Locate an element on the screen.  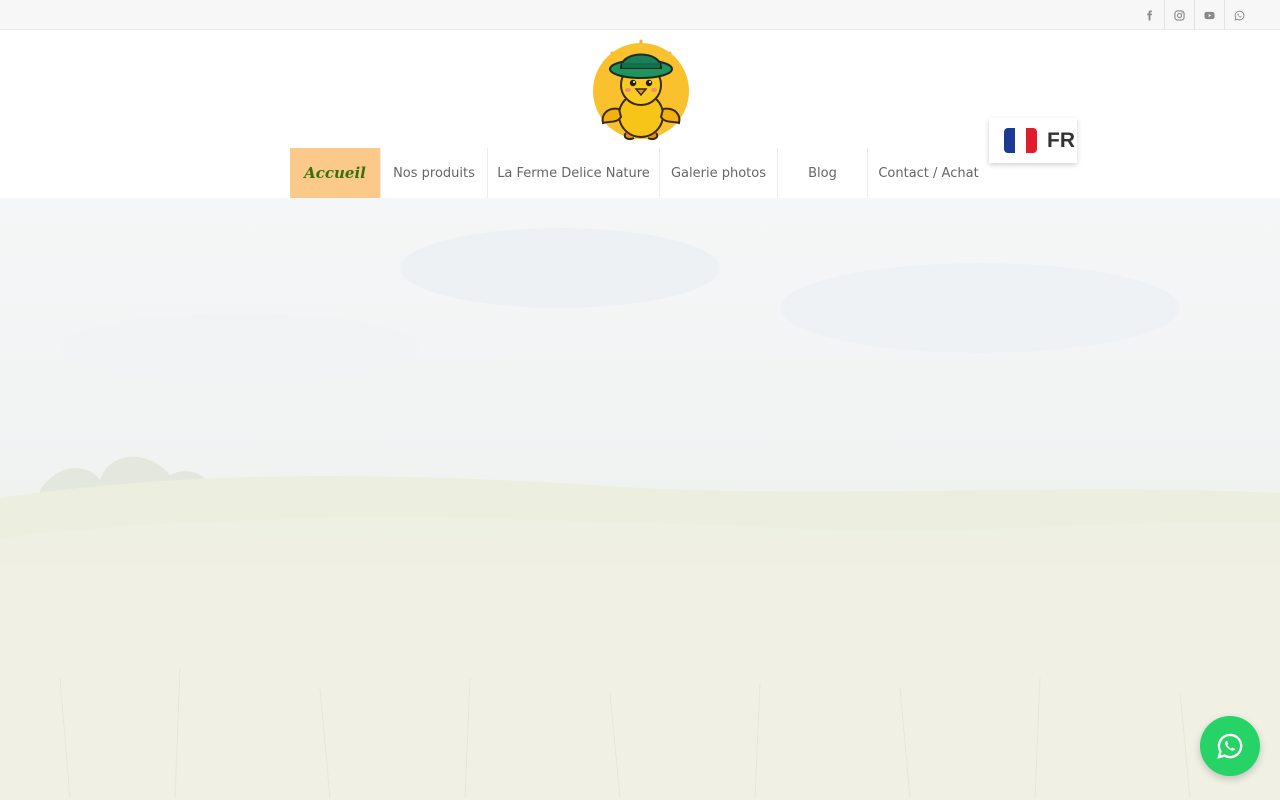
language-switcher: FR is located at coordinates (1033, 140).